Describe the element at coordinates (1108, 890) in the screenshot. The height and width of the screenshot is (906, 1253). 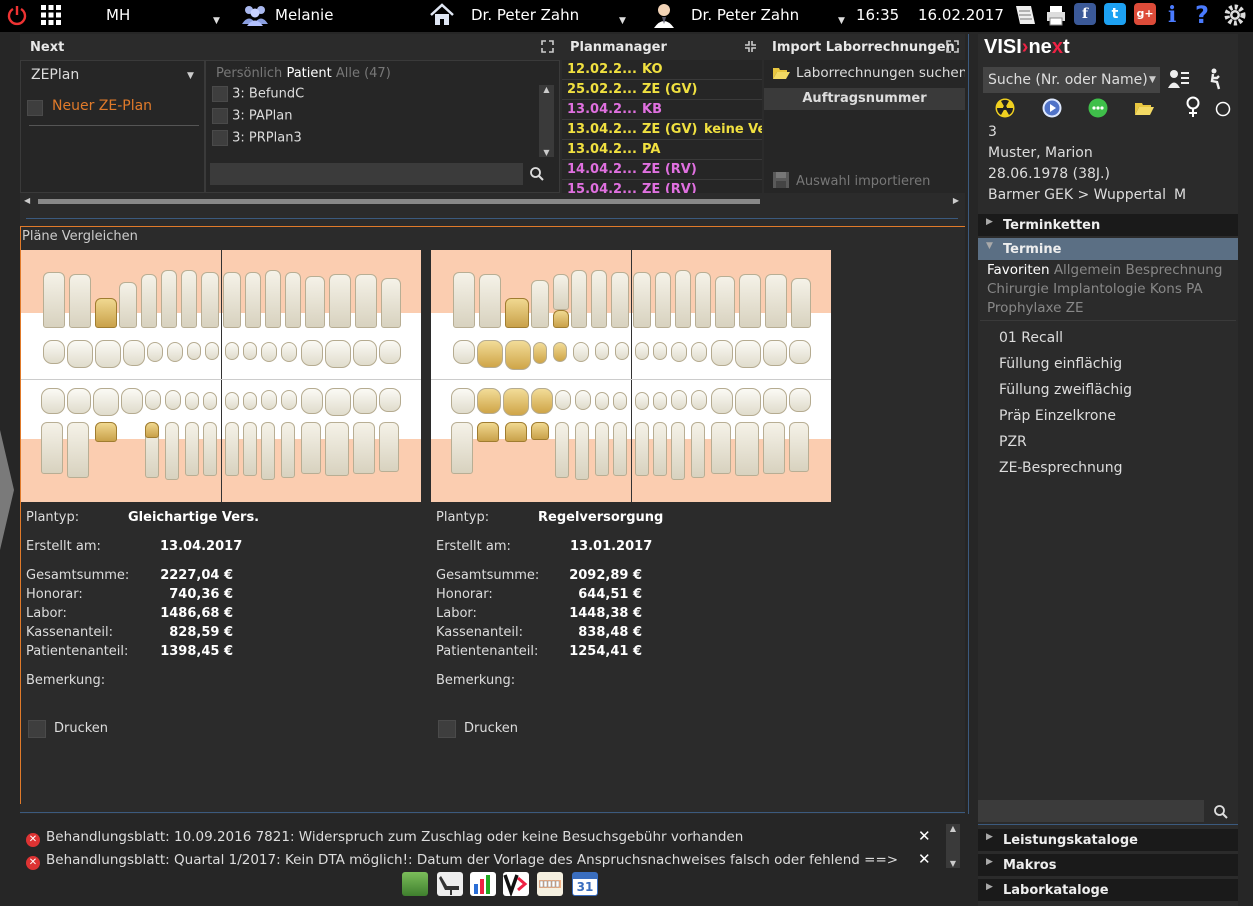
I see `section-laborkataloge: ▶ Laborkataloge` at that location.